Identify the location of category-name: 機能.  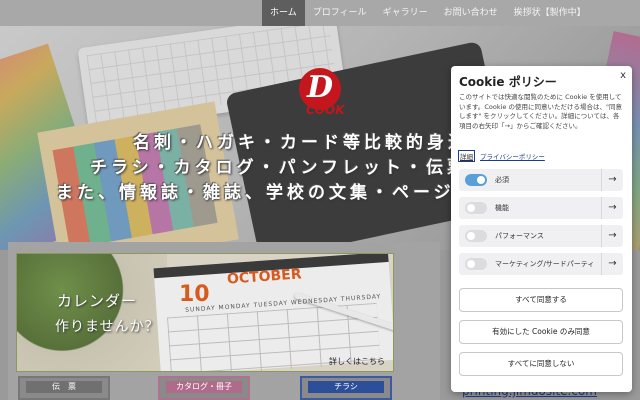
(502, 208).